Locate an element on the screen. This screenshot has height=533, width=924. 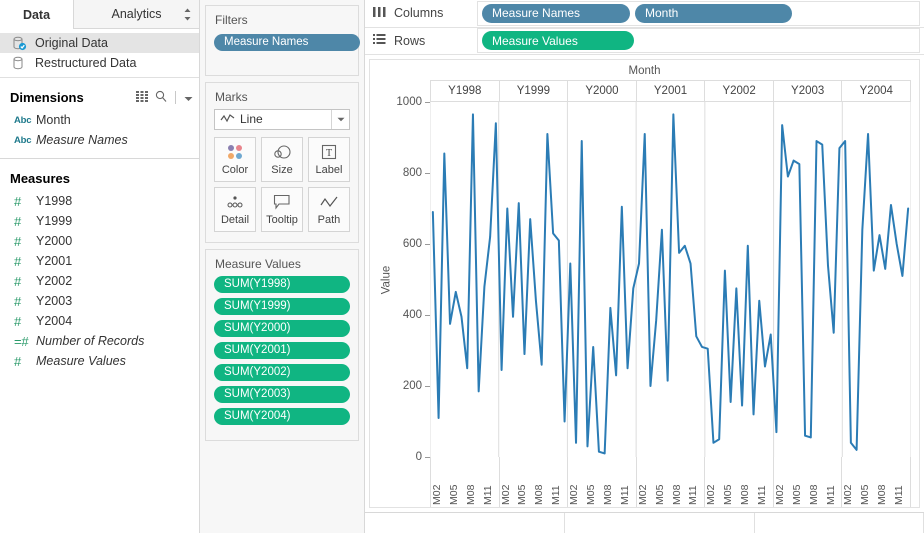
field-y2003: # Y2003 is located at coordinates (99, 301).